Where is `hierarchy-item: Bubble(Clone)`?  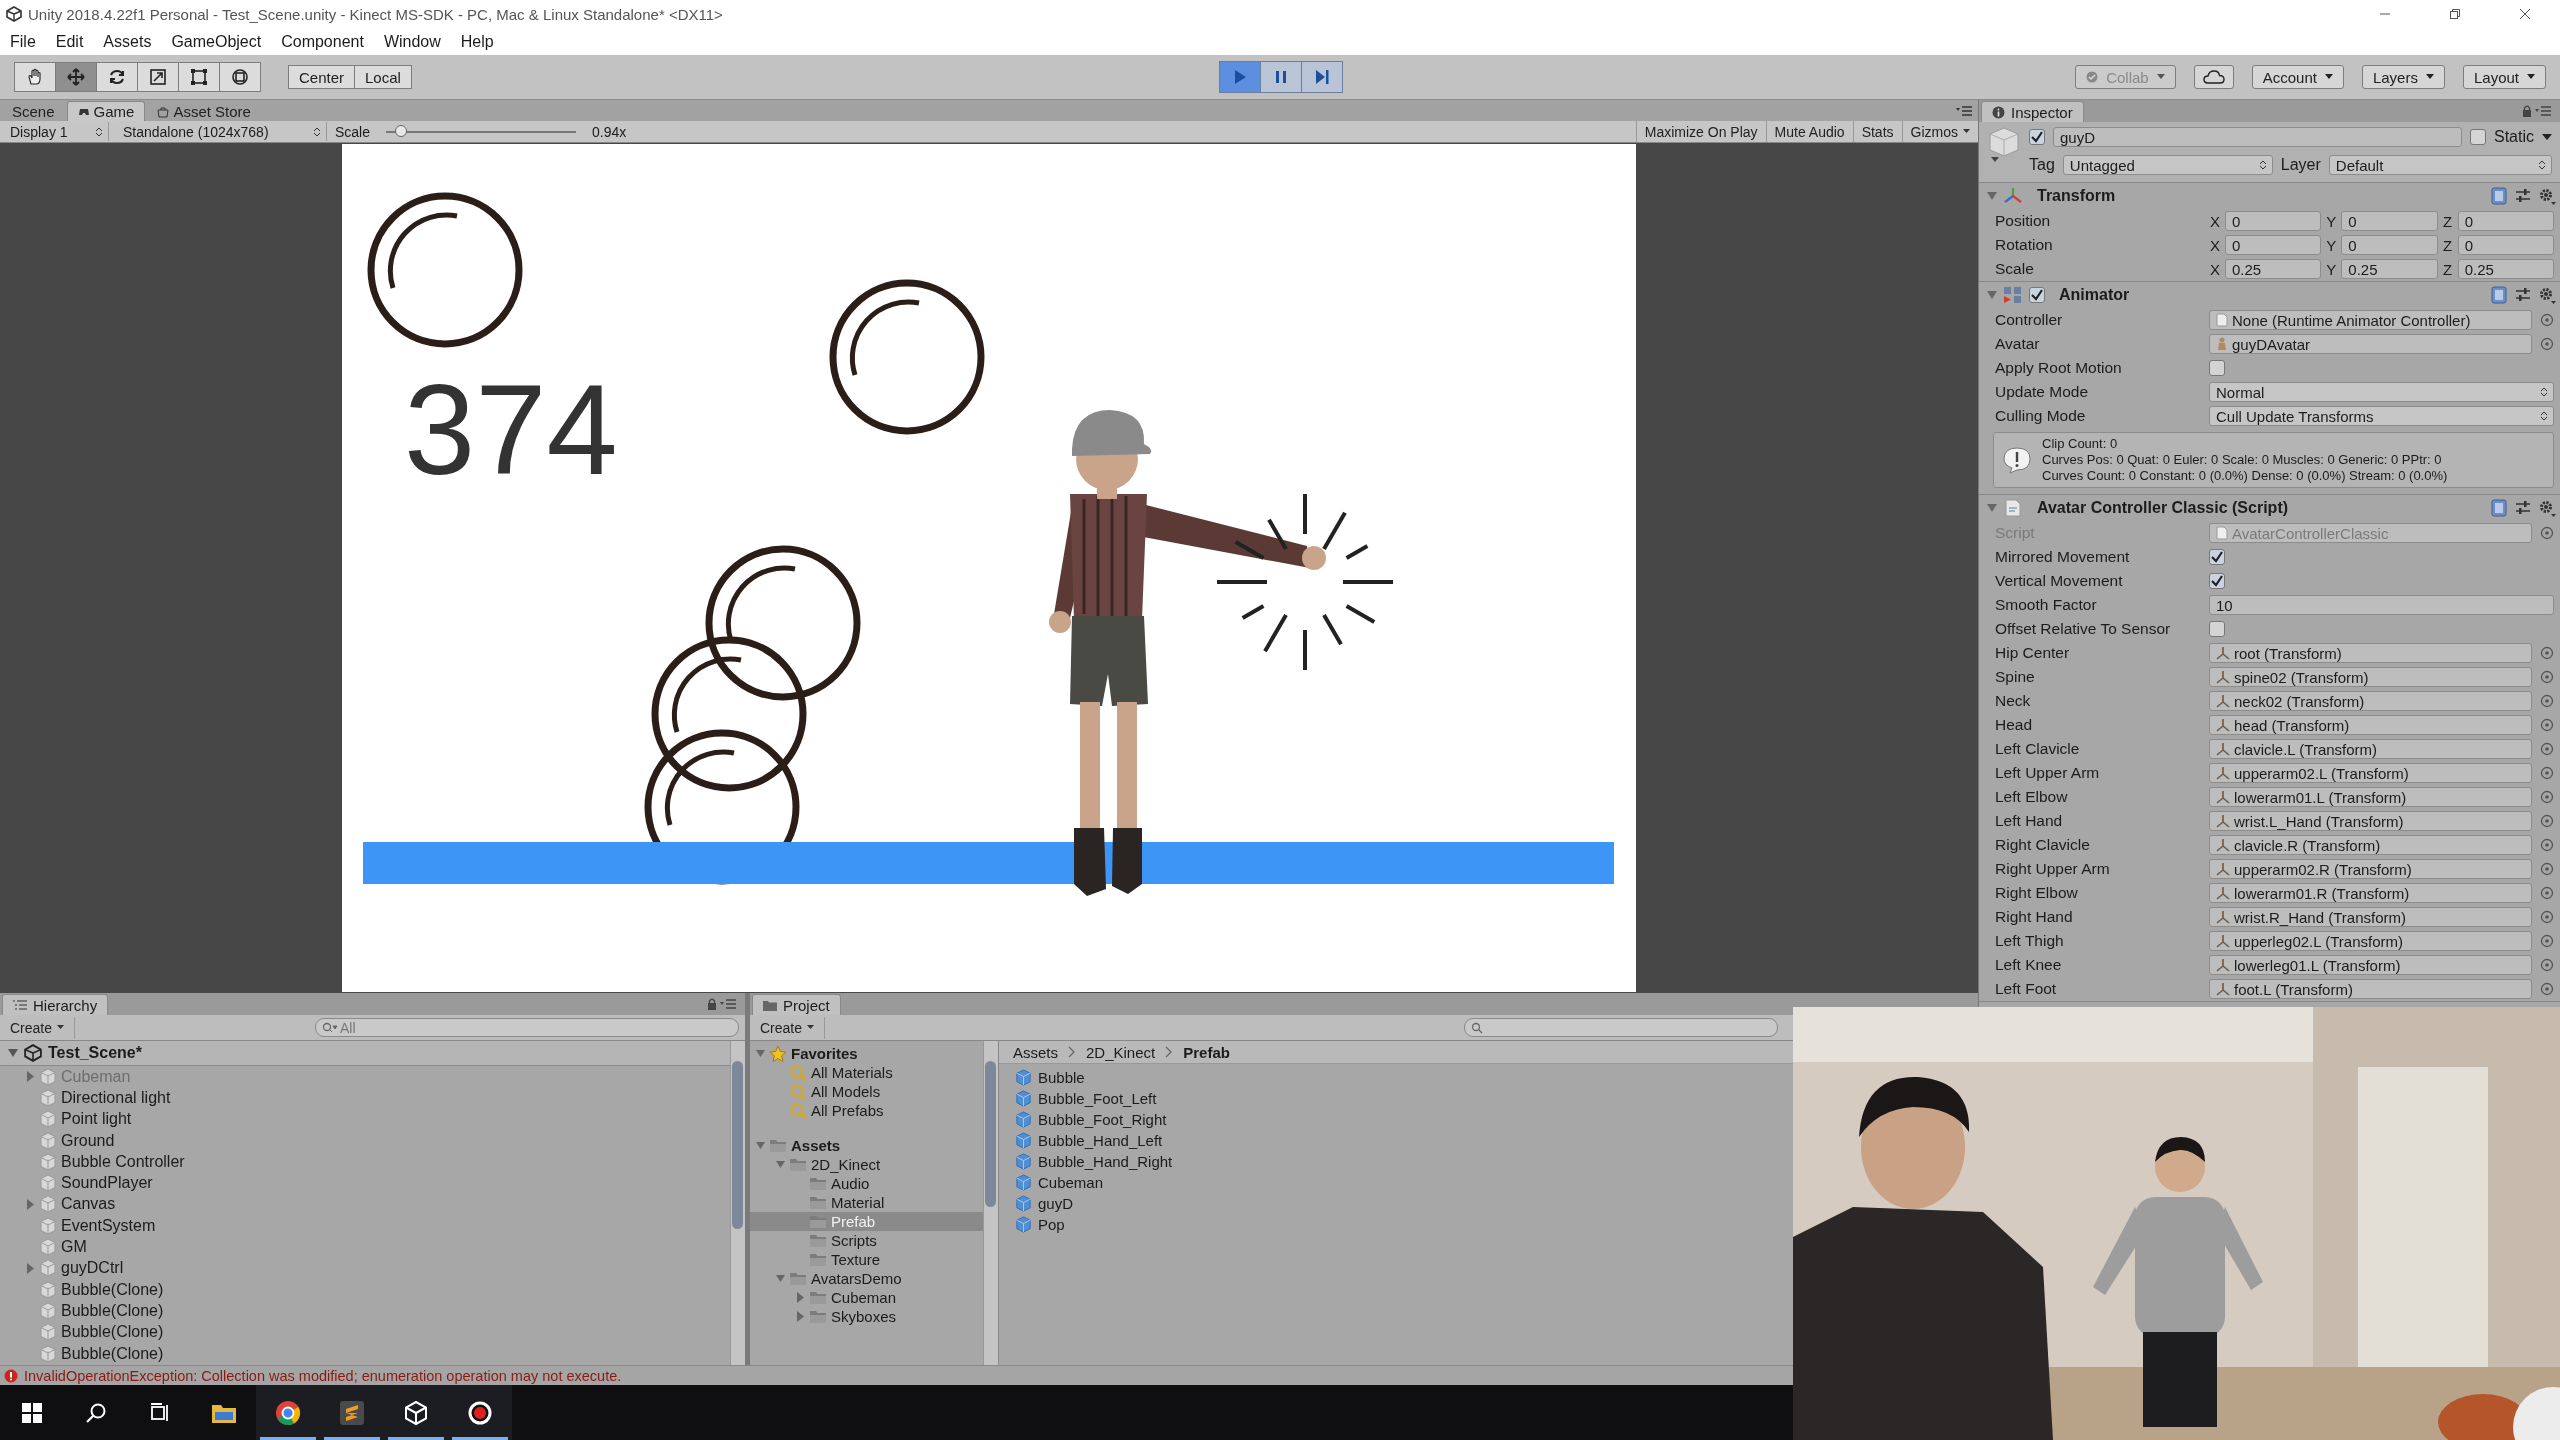 hierarchy-item: Bubble(Clone) is located at coordinates (112, 1332).